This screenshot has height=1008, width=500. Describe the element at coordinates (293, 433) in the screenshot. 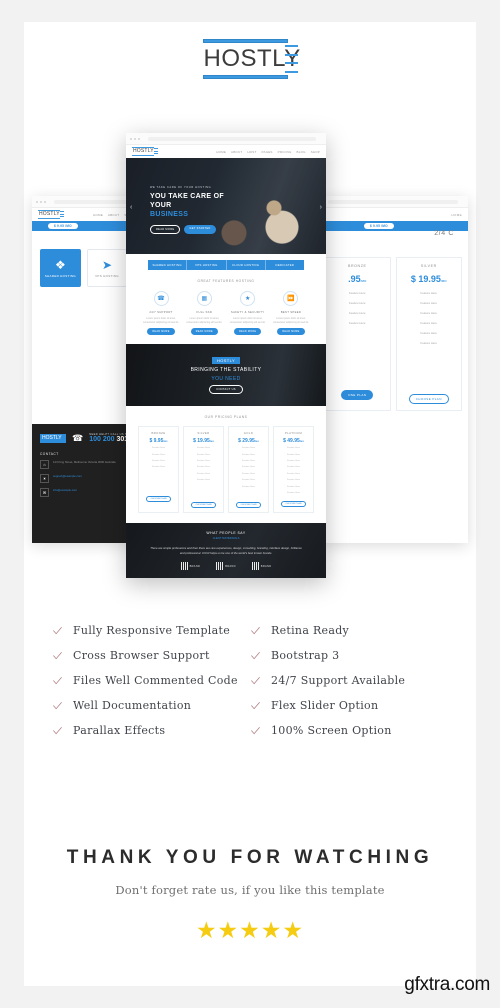

I see `plan-name: PLATINUM` at that location.